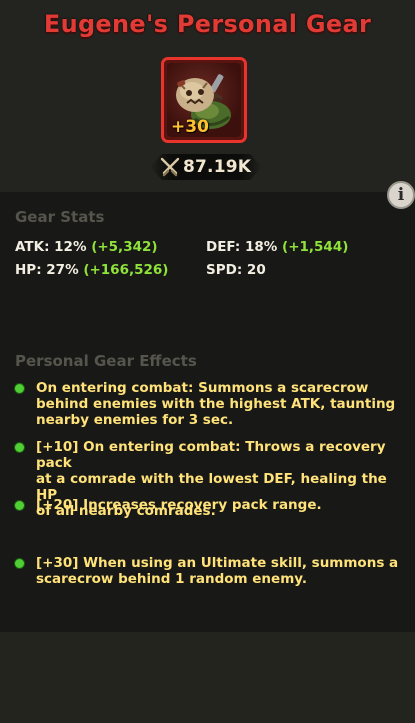 This screenshot has height=723, width=415. Describe the element at coordinates (170, 167) in the screenshot. I see `crossed-swords-icon` at that location.